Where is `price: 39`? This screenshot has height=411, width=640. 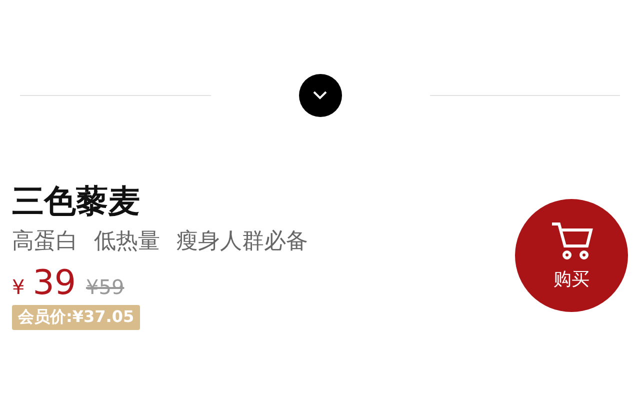 price: 39 is located at coordinates (54, 283).